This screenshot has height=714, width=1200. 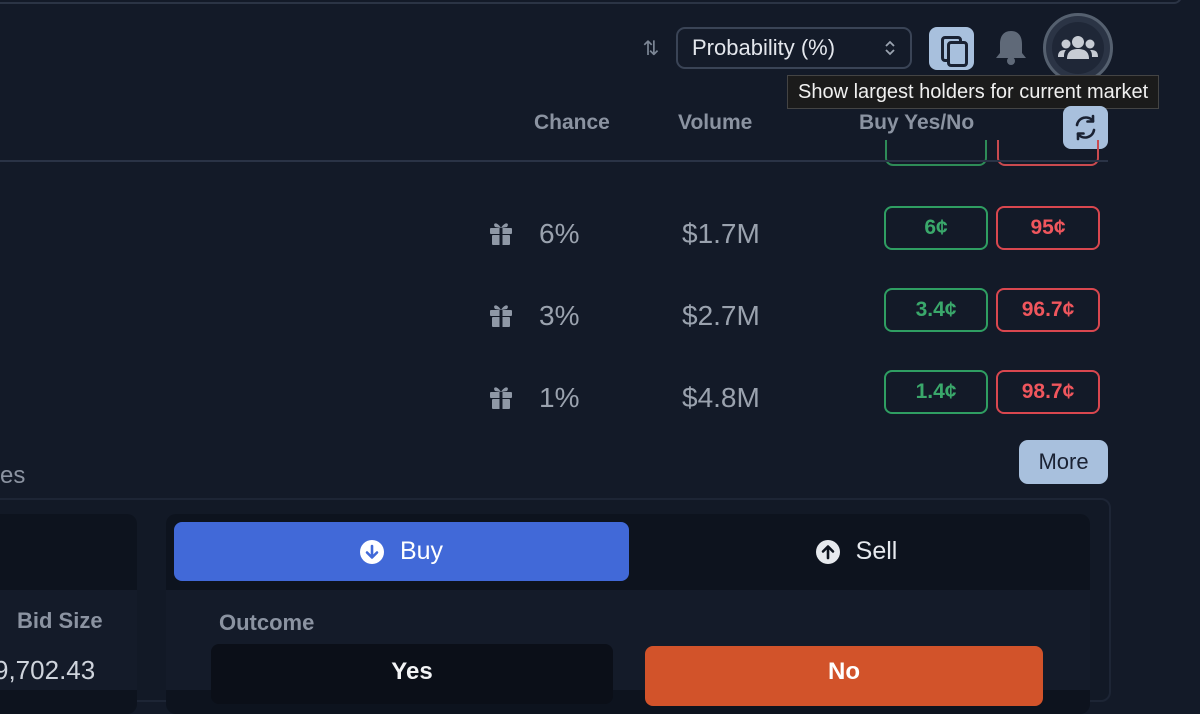 I want to click on search-bar-edge, so click(x=591, y=2).